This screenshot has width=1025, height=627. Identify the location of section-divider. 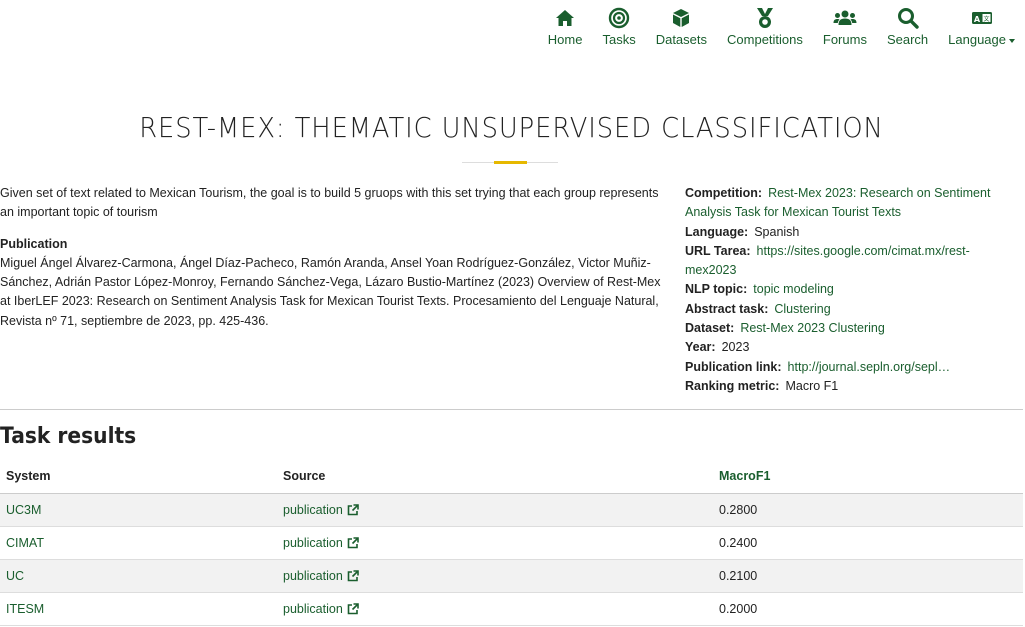
(511, 409).